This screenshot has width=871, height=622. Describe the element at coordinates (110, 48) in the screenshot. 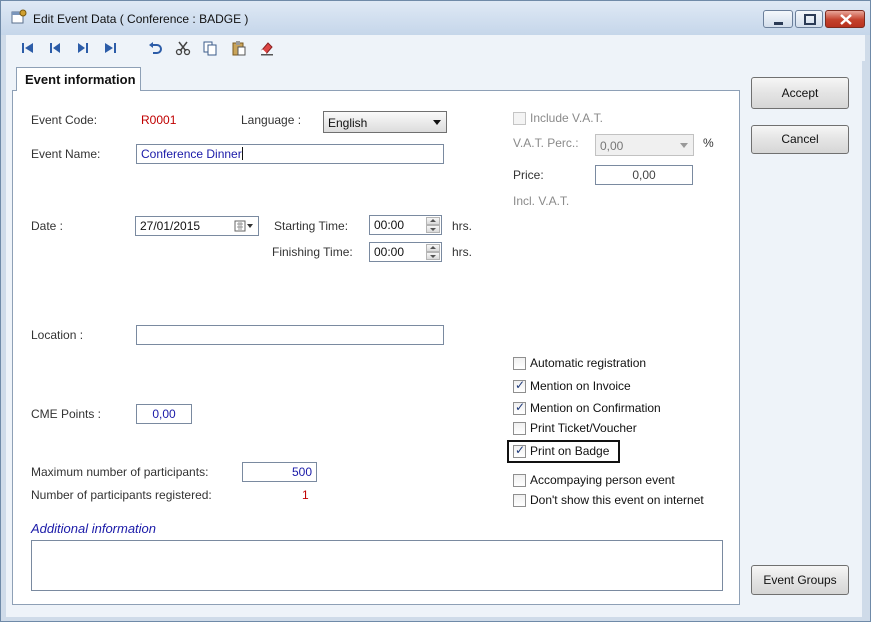

I see `last-record-icon` at that location.